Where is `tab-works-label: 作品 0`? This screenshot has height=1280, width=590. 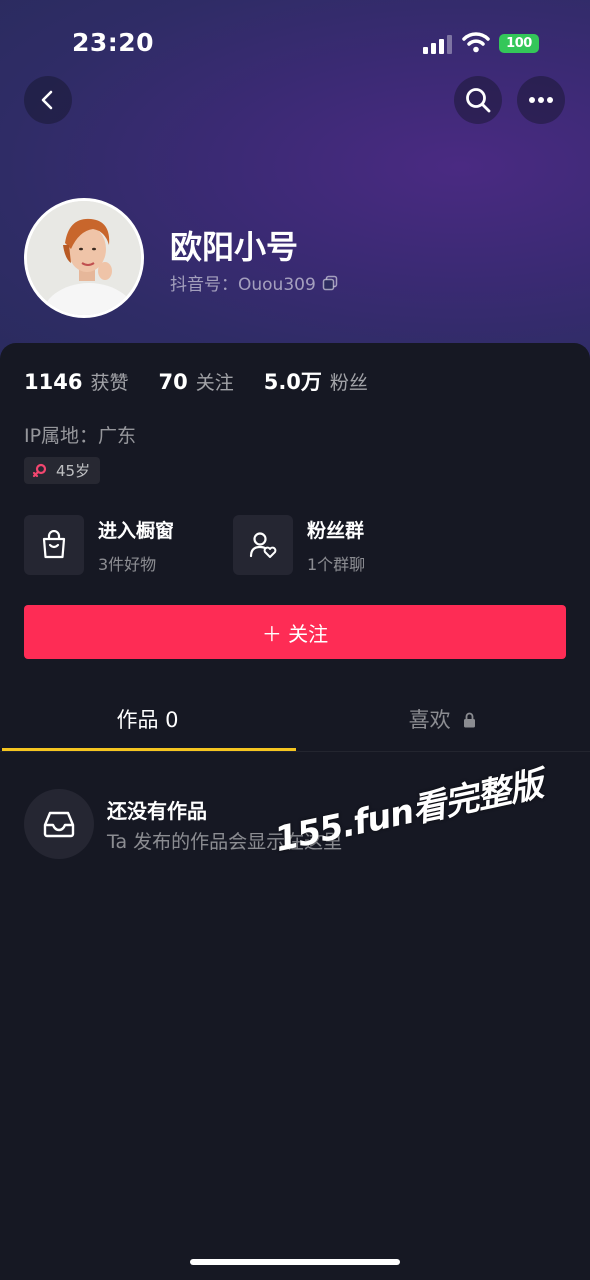
tab-works-label: 作品 0 is located at coordinates (147, 720).